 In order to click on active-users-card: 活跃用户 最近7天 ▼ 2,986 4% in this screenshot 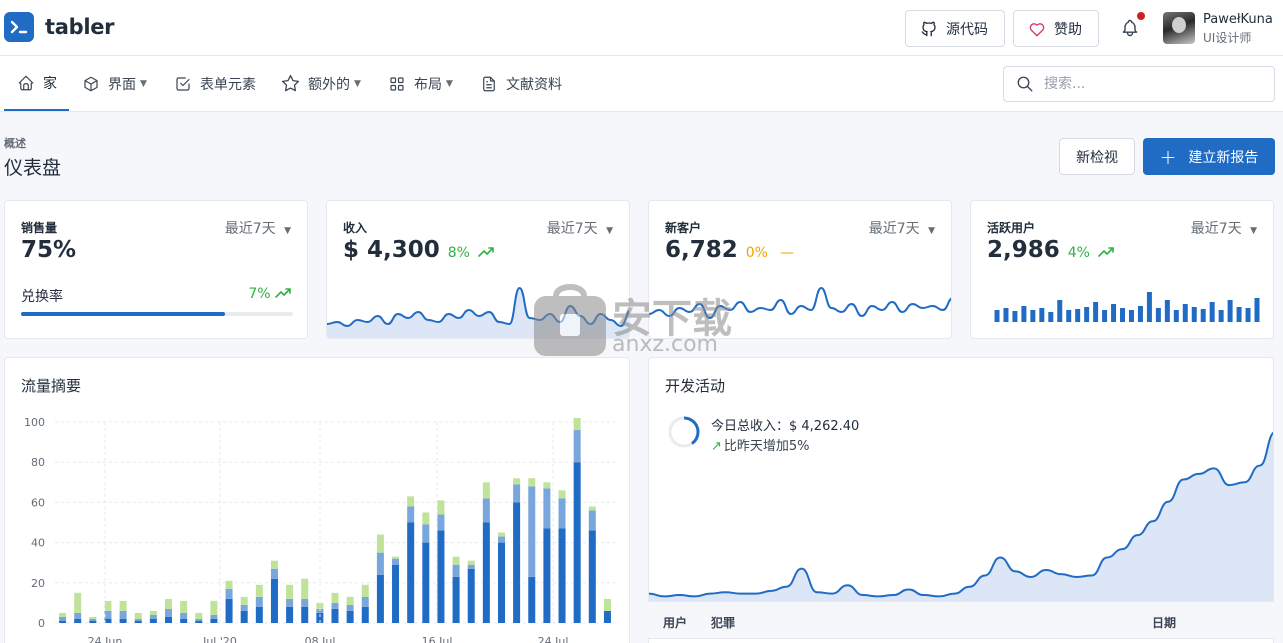, I will do `click(1122, 269)`.